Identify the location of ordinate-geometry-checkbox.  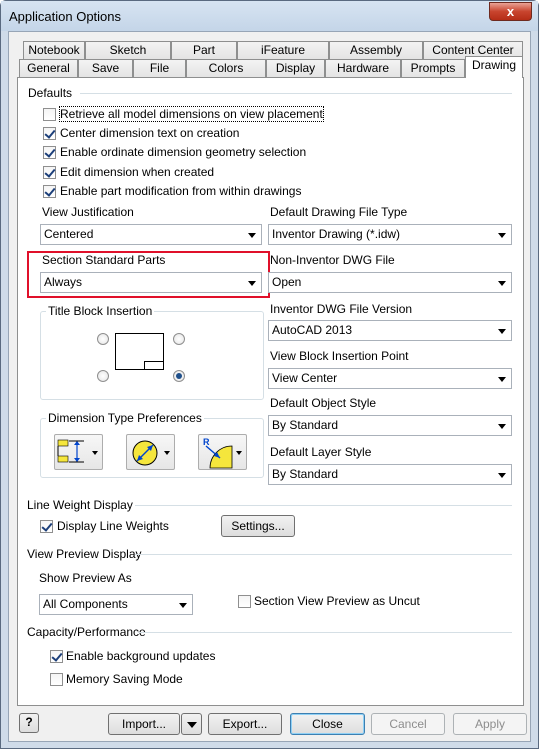
(49, 152).